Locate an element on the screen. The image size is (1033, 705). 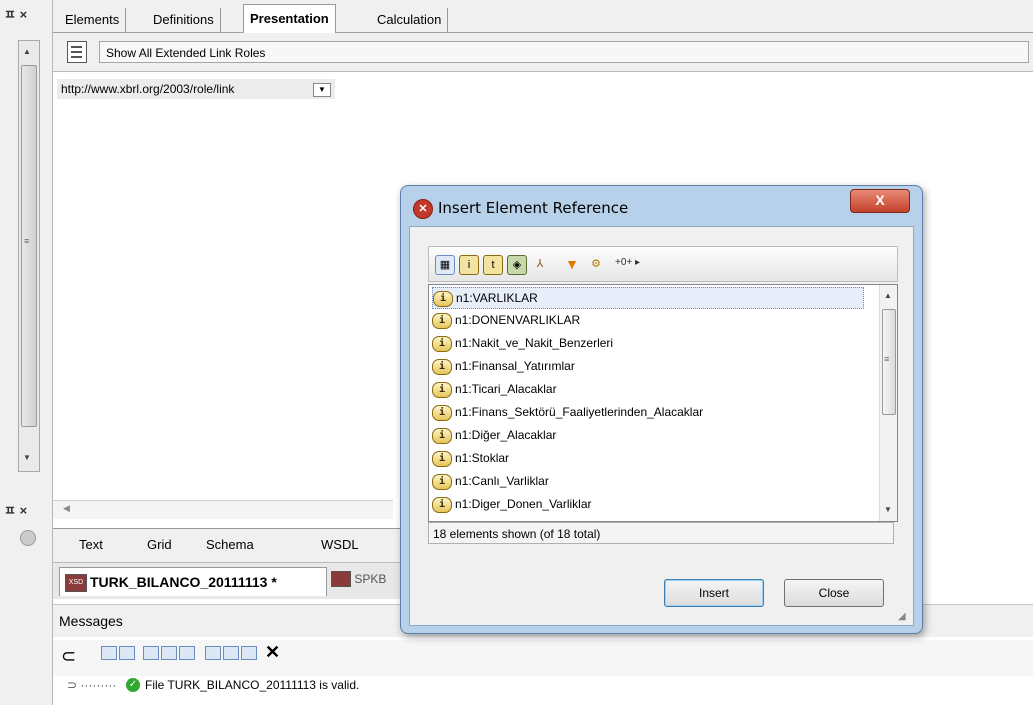
all-types-icon: ▦ is located at coordinates (445, 265).